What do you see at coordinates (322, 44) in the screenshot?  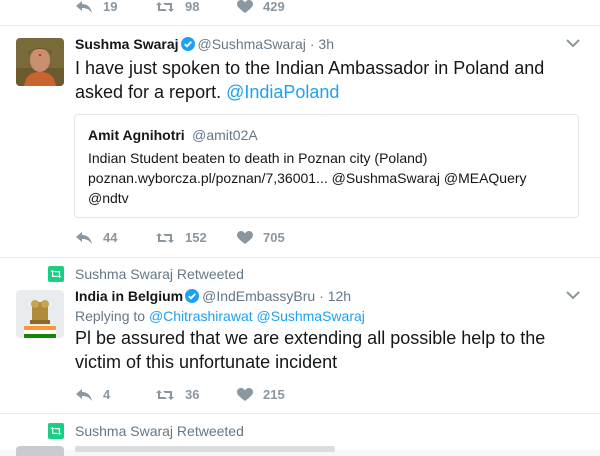 I see `tweet-time: · 3h` at bounding box center [322, 44].